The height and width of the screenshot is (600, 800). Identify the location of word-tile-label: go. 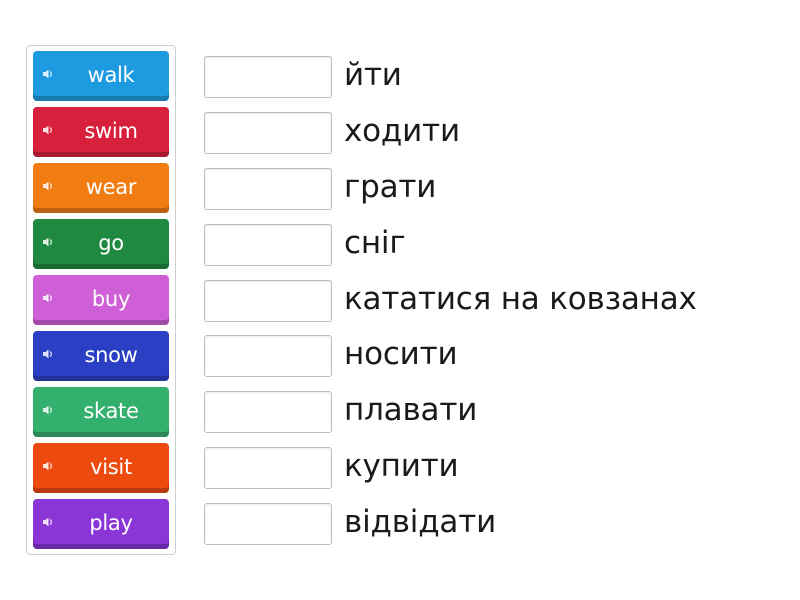
(111, 243).